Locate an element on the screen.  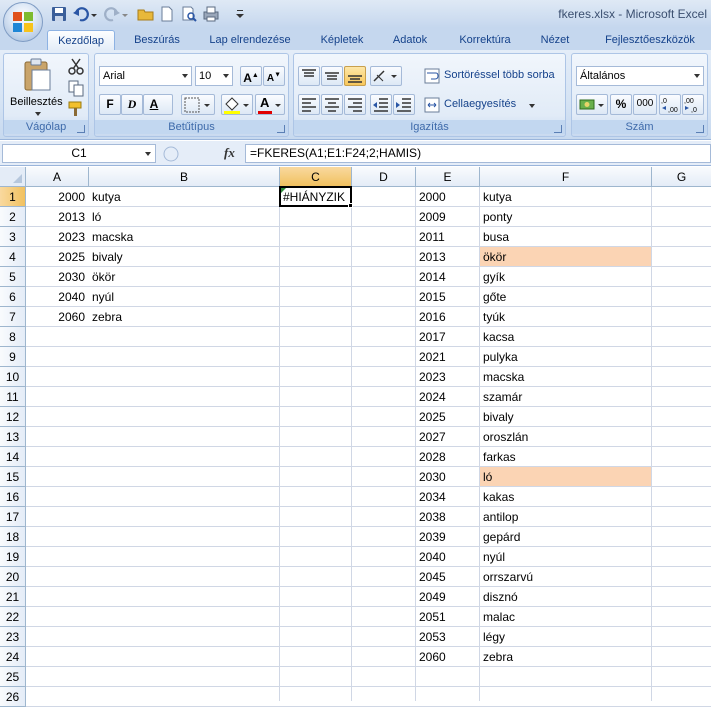
cell-e-r15: 2030 is located at coordinates (447, 476).